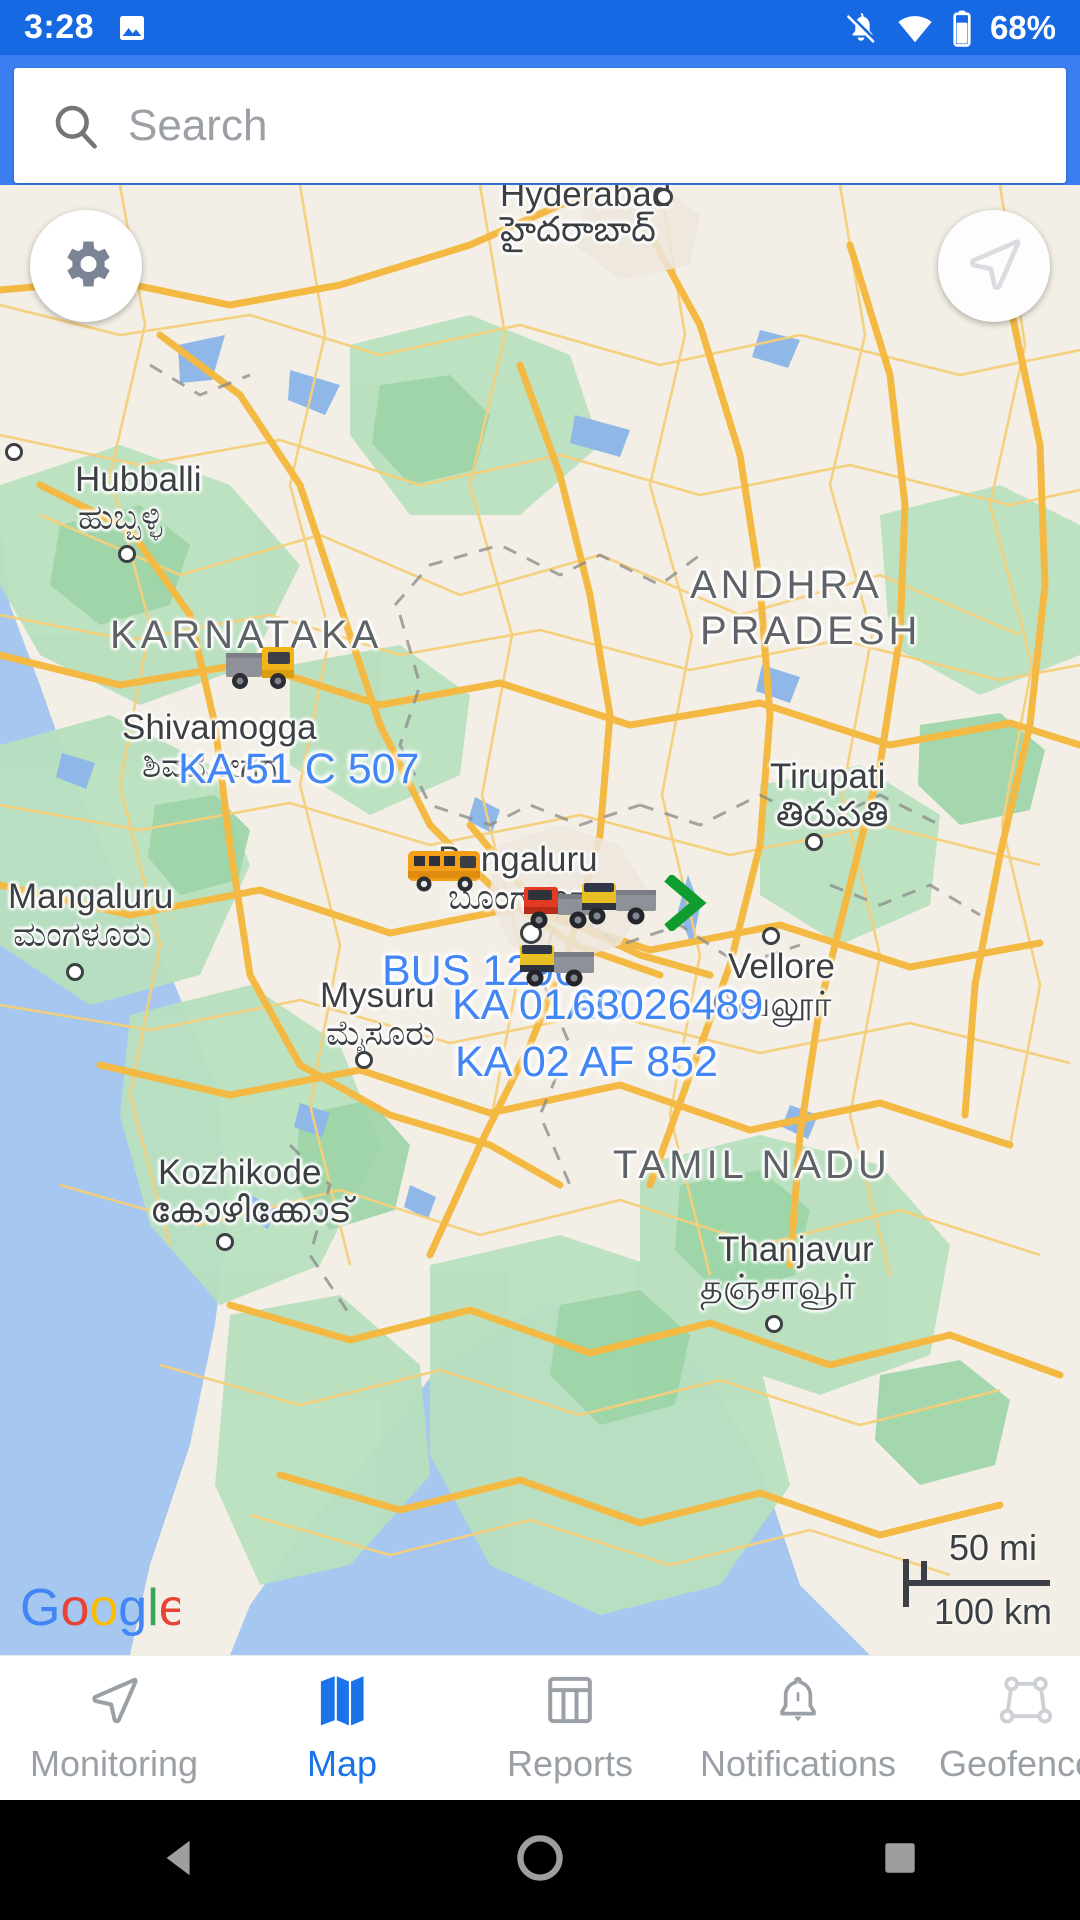 This screenshot has height=1920, width=1080. I want to click on wifi-icon, so click(915, 28).